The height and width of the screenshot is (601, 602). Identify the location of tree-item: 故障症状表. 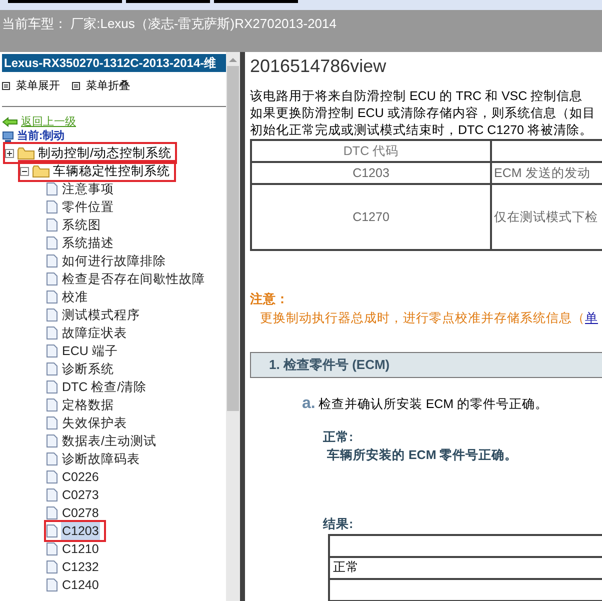
(94, 333).